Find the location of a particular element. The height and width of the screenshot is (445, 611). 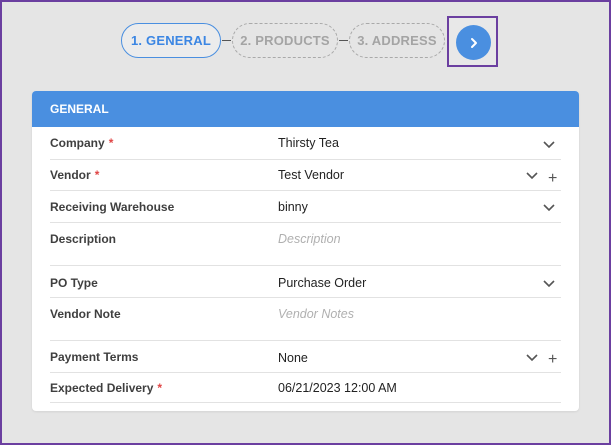

expected-delivery-input: 06/21/2023 12:00 AM is located at coordinates (337, 388).